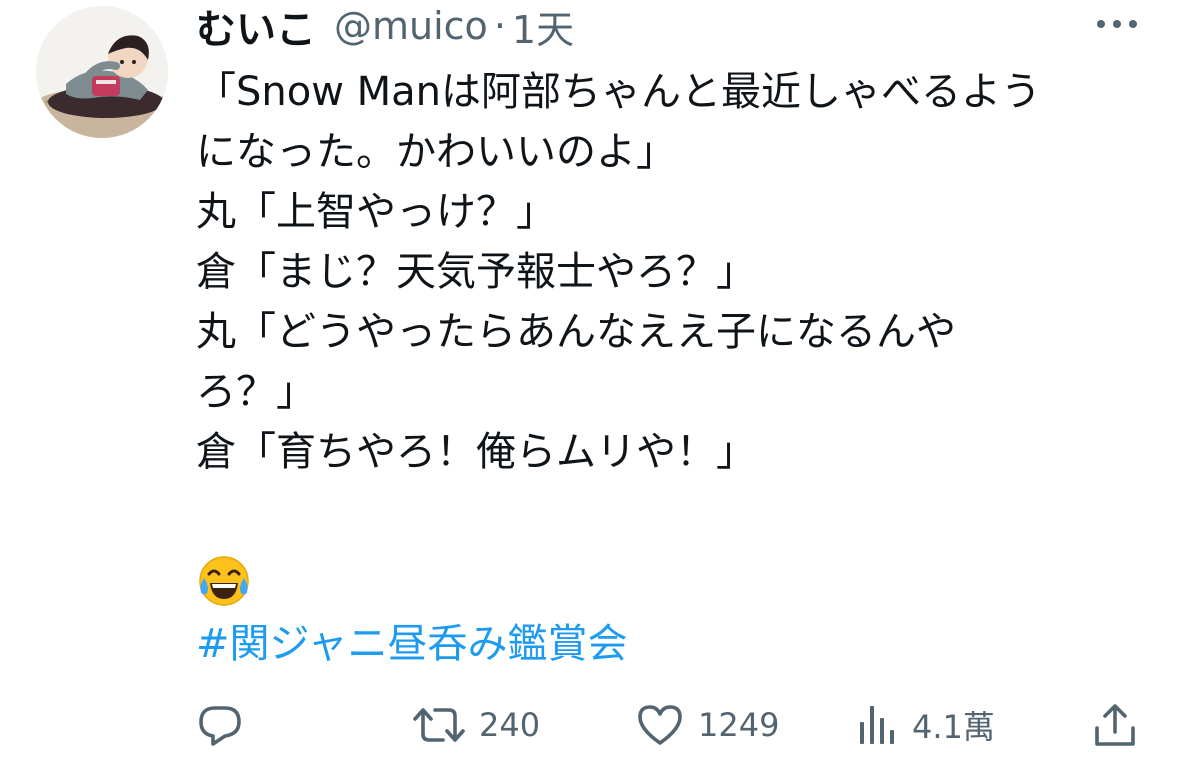  What do you see at coordinates (411, 26) in the screenshot?
I see `author-handle: @muico` at bounding box center [411, 26].